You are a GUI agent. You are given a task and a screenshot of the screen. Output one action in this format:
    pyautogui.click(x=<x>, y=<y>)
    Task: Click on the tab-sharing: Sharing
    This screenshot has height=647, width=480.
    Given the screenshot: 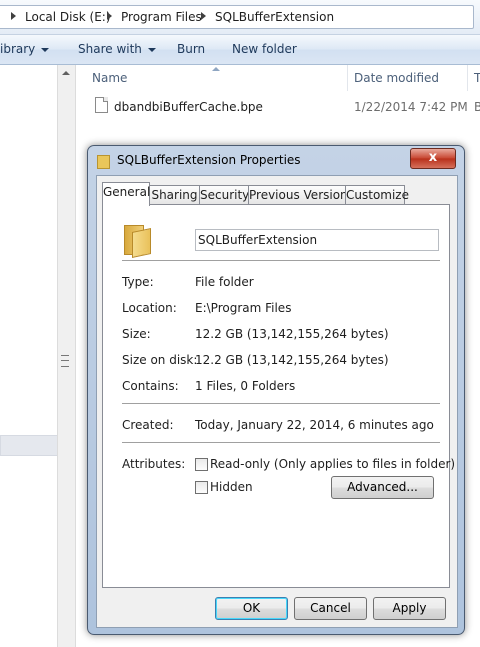 What is the action you would take?
    pyautogui.click(x=174, y=195)
    